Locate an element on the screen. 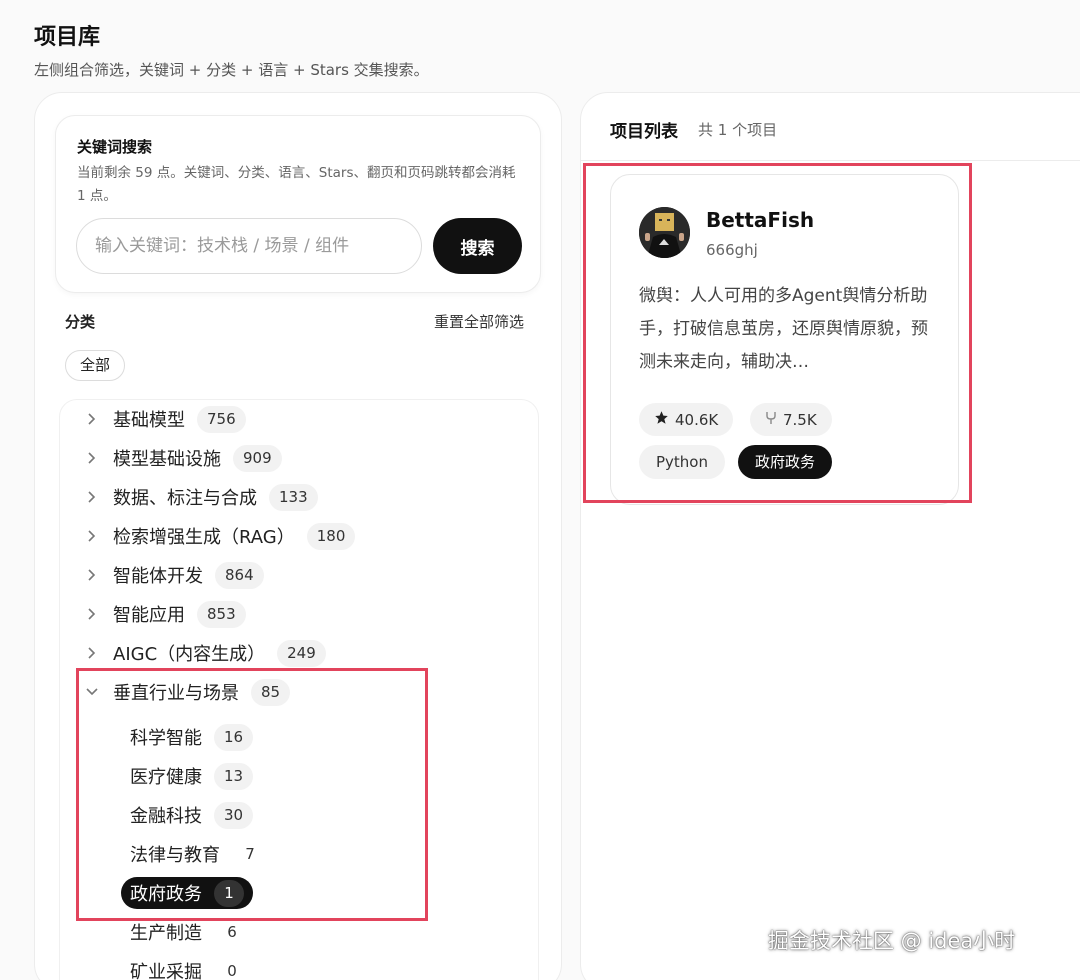 Image resolution: width=1080 pixels, height=980 pixels. category-label-text: 检索增强生成（RAG） is located at coordinates (204, 537).